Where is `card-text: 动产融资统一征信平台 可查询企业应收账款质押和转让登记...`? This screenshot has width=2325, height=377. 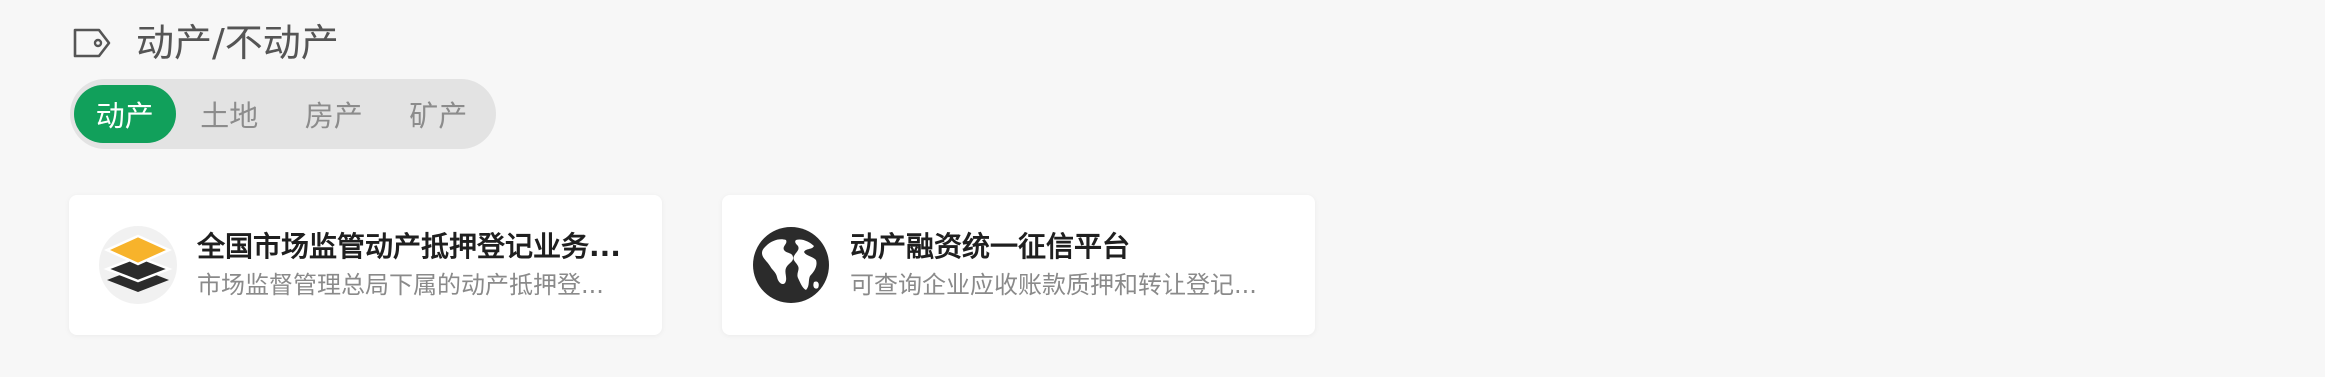 card-text: 动产融资统一征信平台 可查询企业应收账款质押和转让登记... is located at coordinates (1065, 265).